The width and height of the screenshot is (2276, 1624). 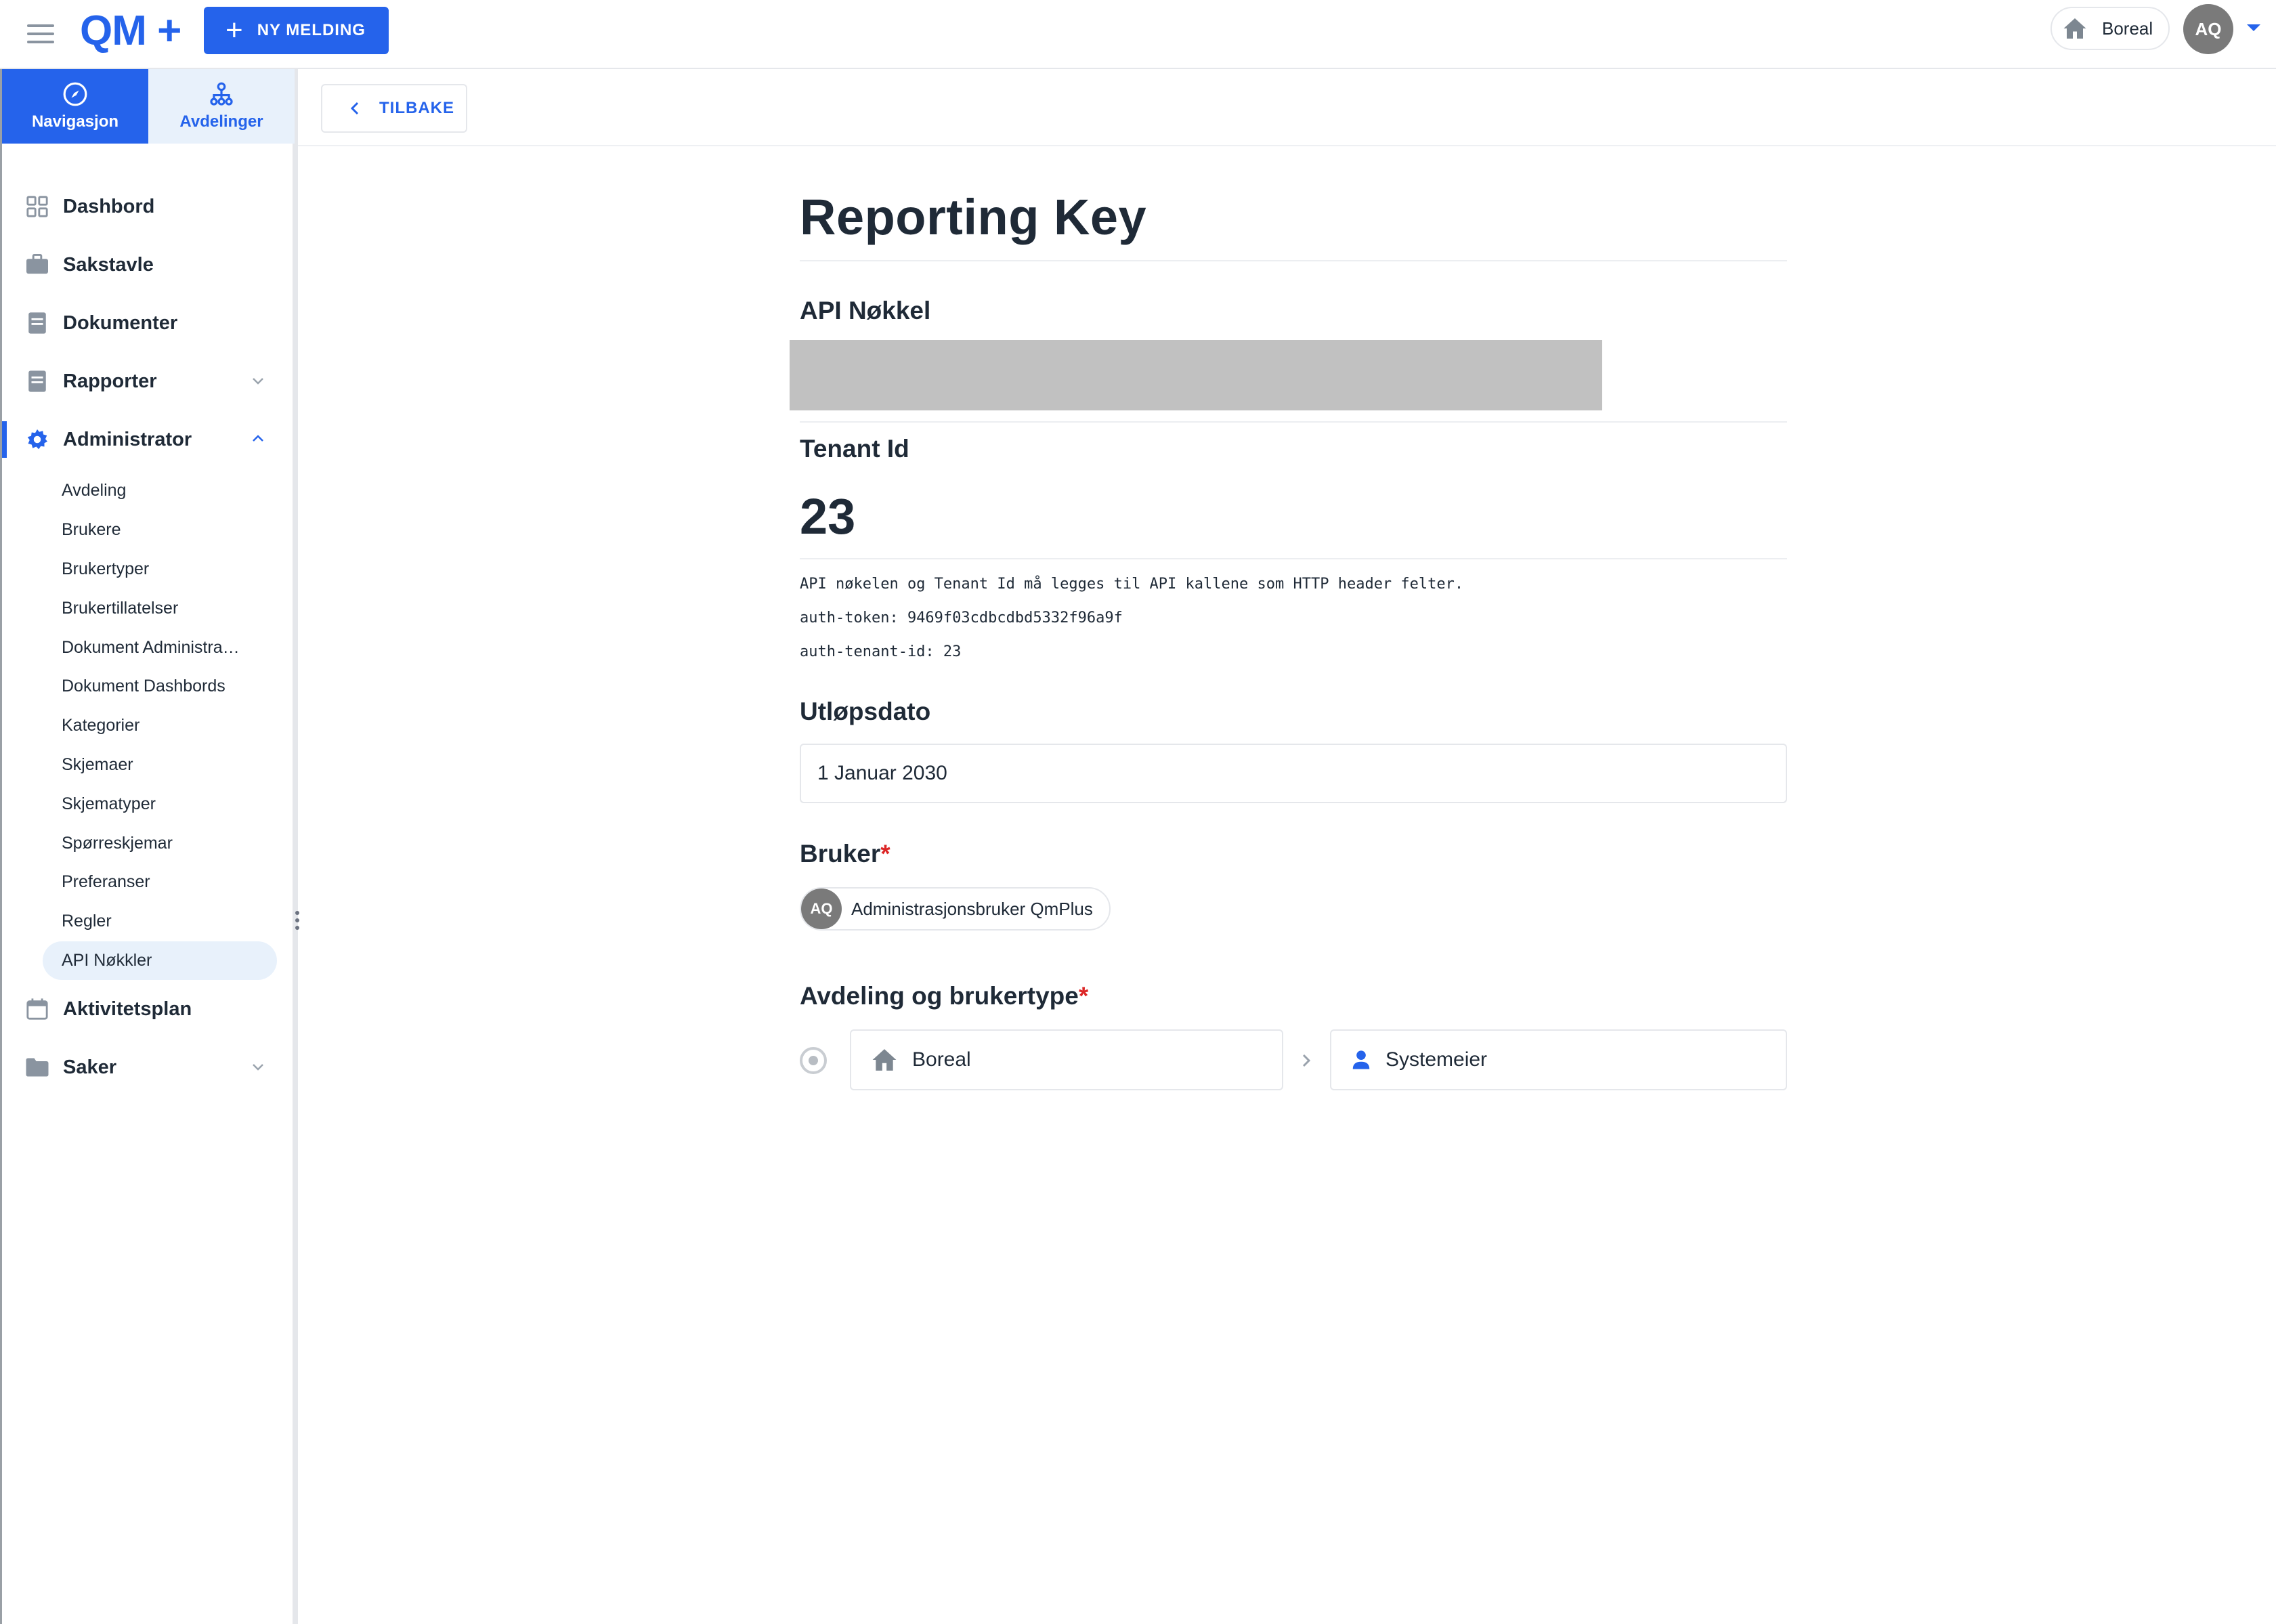 I want to click on user-chip-avatar: AQ, so click(x=821, y=909).